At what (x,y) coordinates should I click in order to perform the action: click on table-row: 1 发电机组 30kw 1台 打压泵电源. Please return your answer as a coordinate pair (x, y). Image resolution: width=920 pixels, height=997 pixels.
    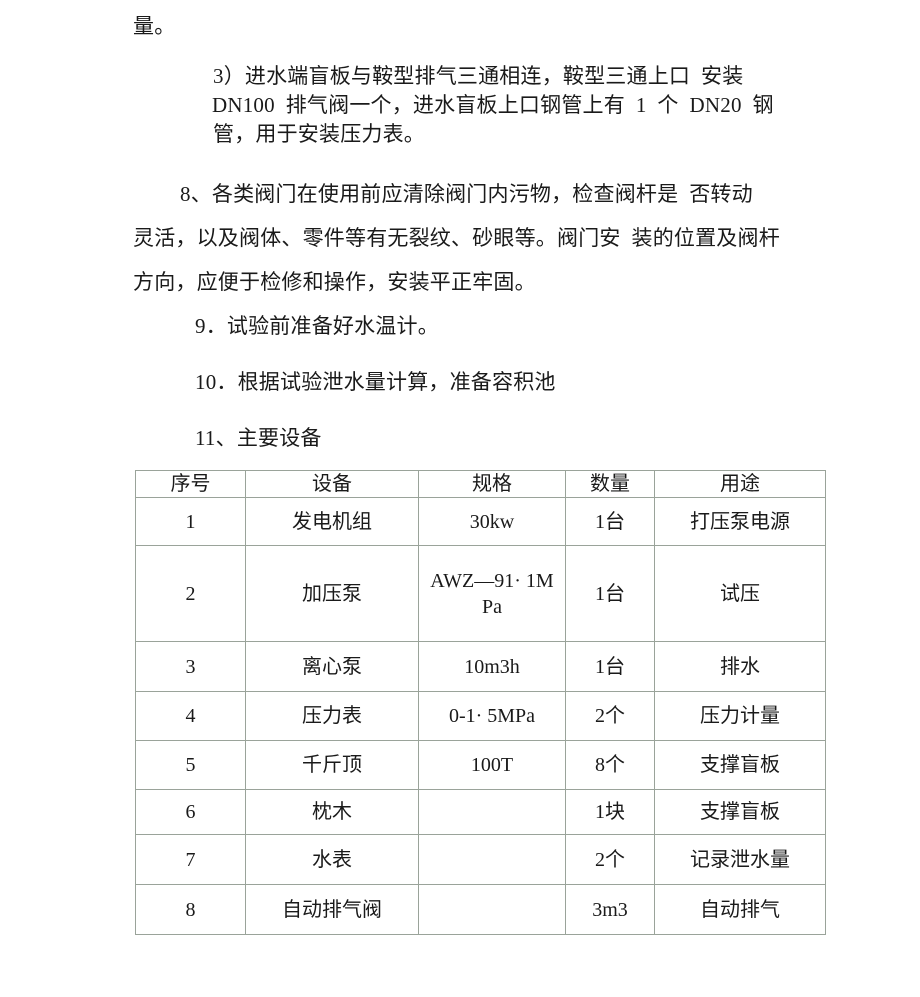
    Looking at the image, I should click on (480, 521).